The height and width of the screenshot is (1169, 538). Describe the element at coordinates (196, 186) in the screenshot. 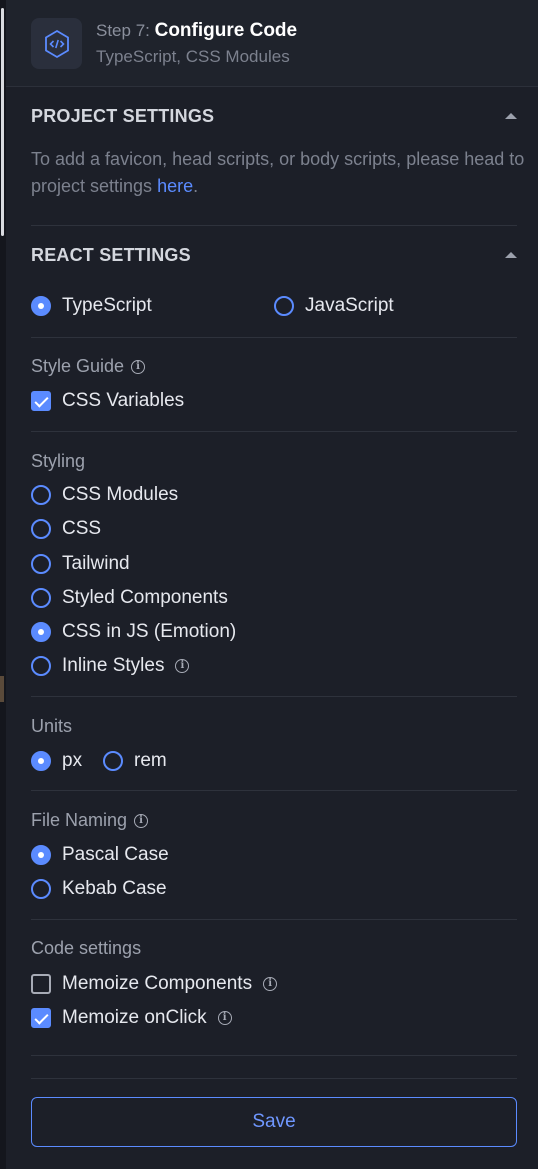

I see `project-settings-text-end: .` at that location.